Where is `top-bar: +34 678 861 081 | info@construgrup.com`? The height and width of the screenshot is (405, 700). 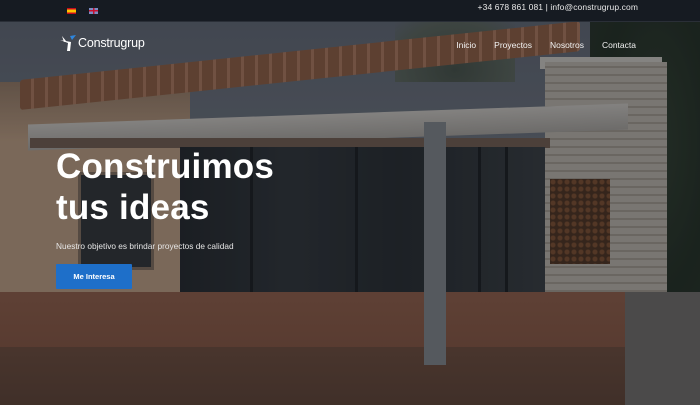
top-bar: +34 678 861 081 | info@construgrup.com is located at coordinates (350, 11).